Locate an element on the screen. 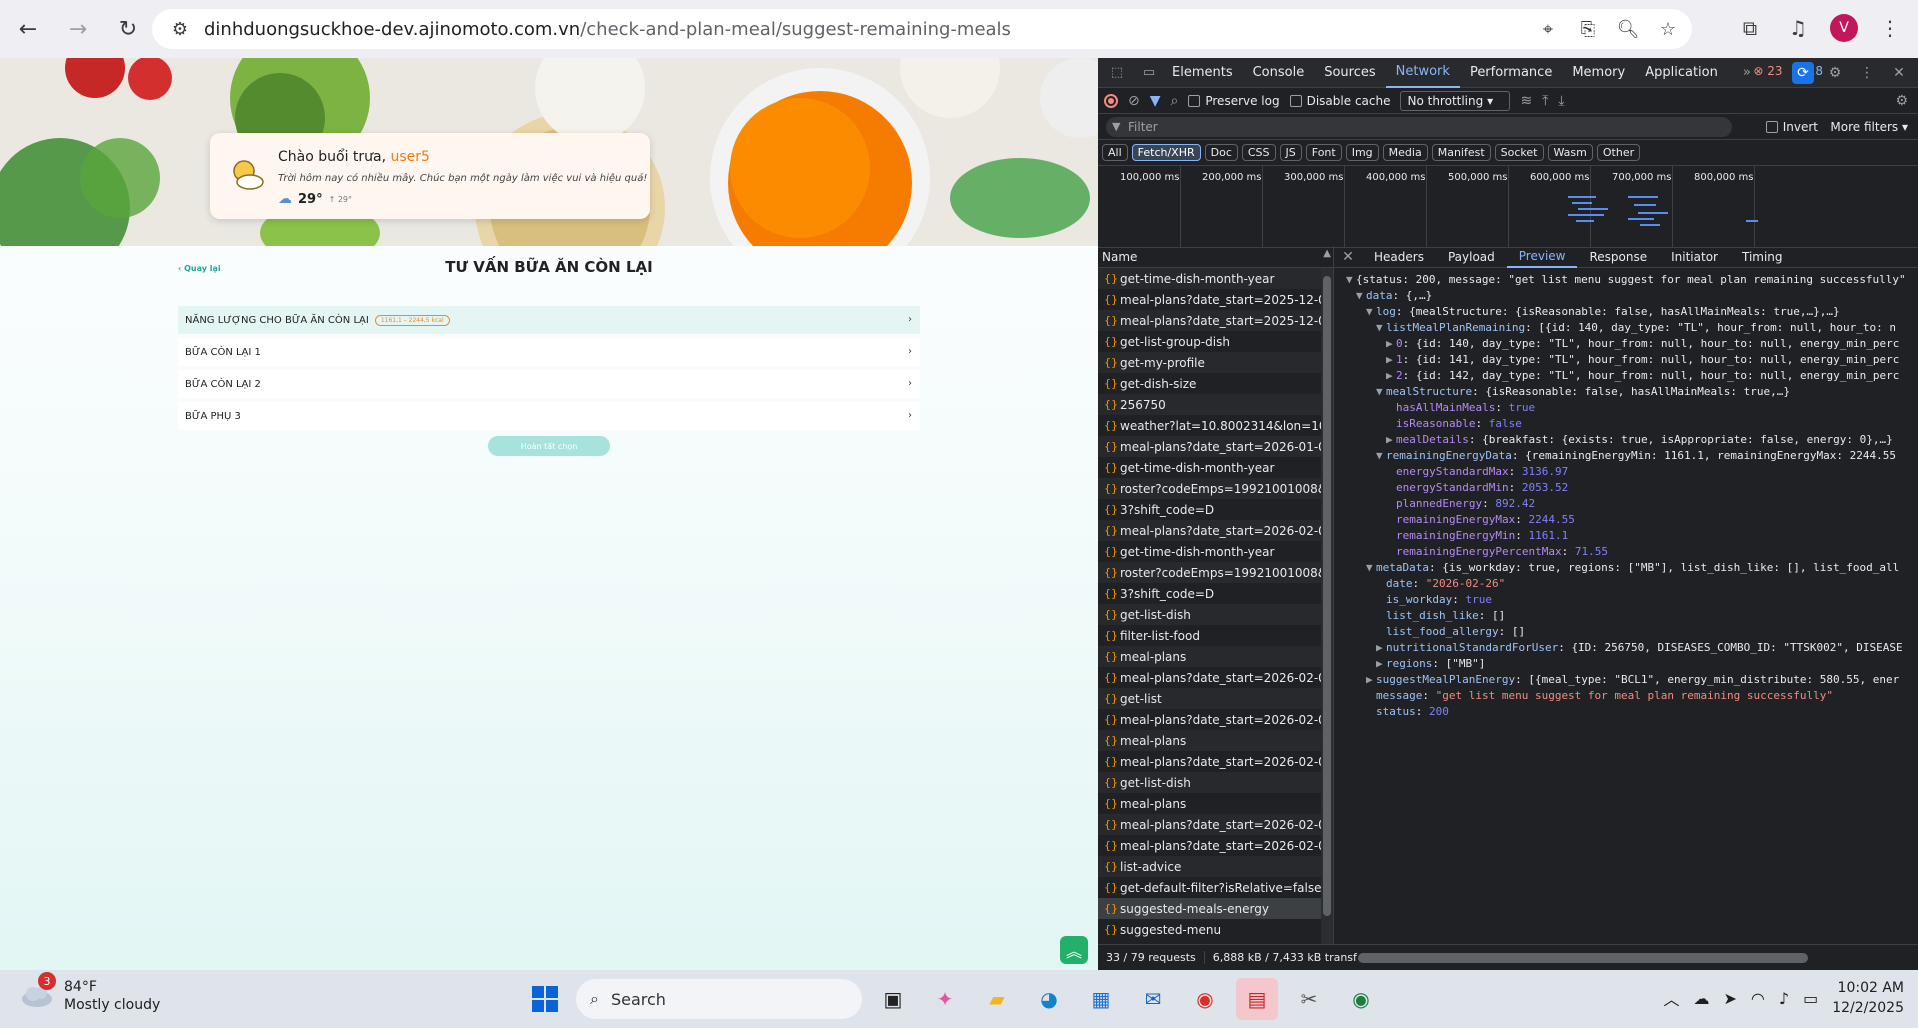 This screenshot has width=1918, height=1028. device-toolbar-icon: ▭ is located at coordinates (1149, 73).